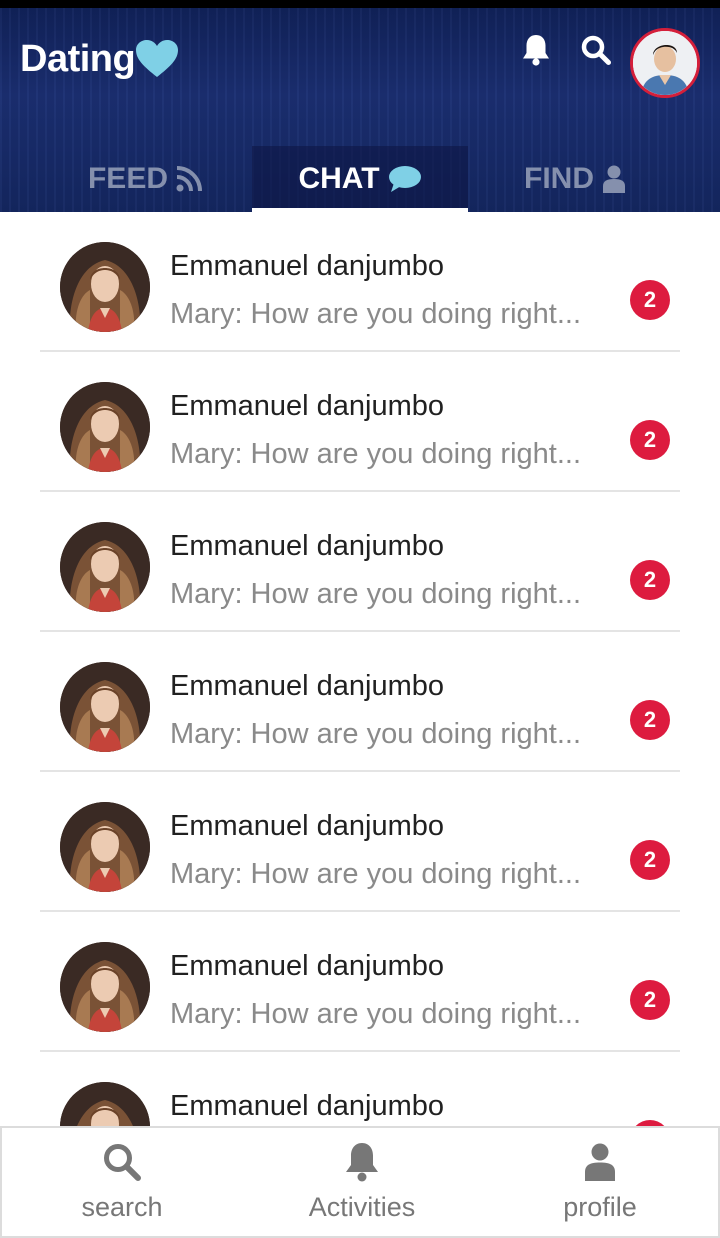 This screenshot has width=720, height=1238. I want to click on tab-find: FIND, so click(575, 179).